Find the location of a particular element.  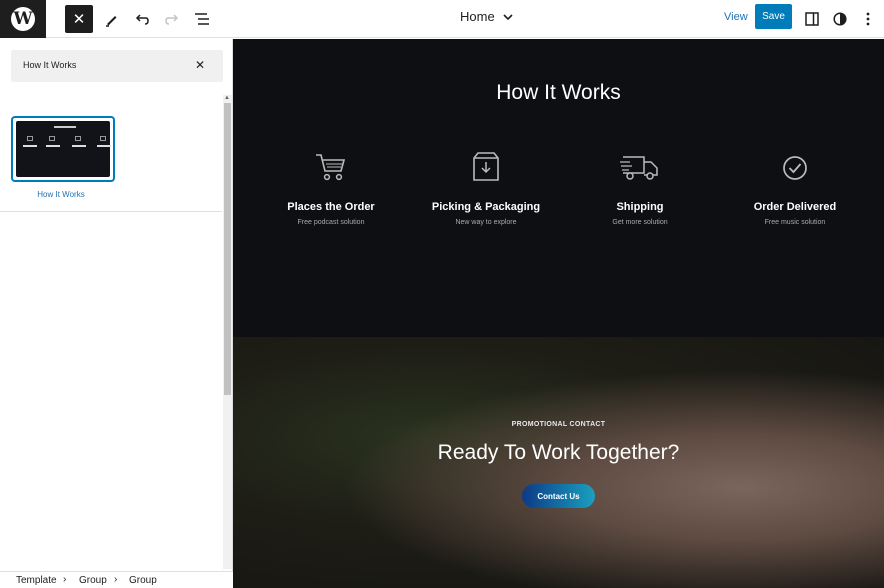

view-link: View is located at coordinates (736, 17).